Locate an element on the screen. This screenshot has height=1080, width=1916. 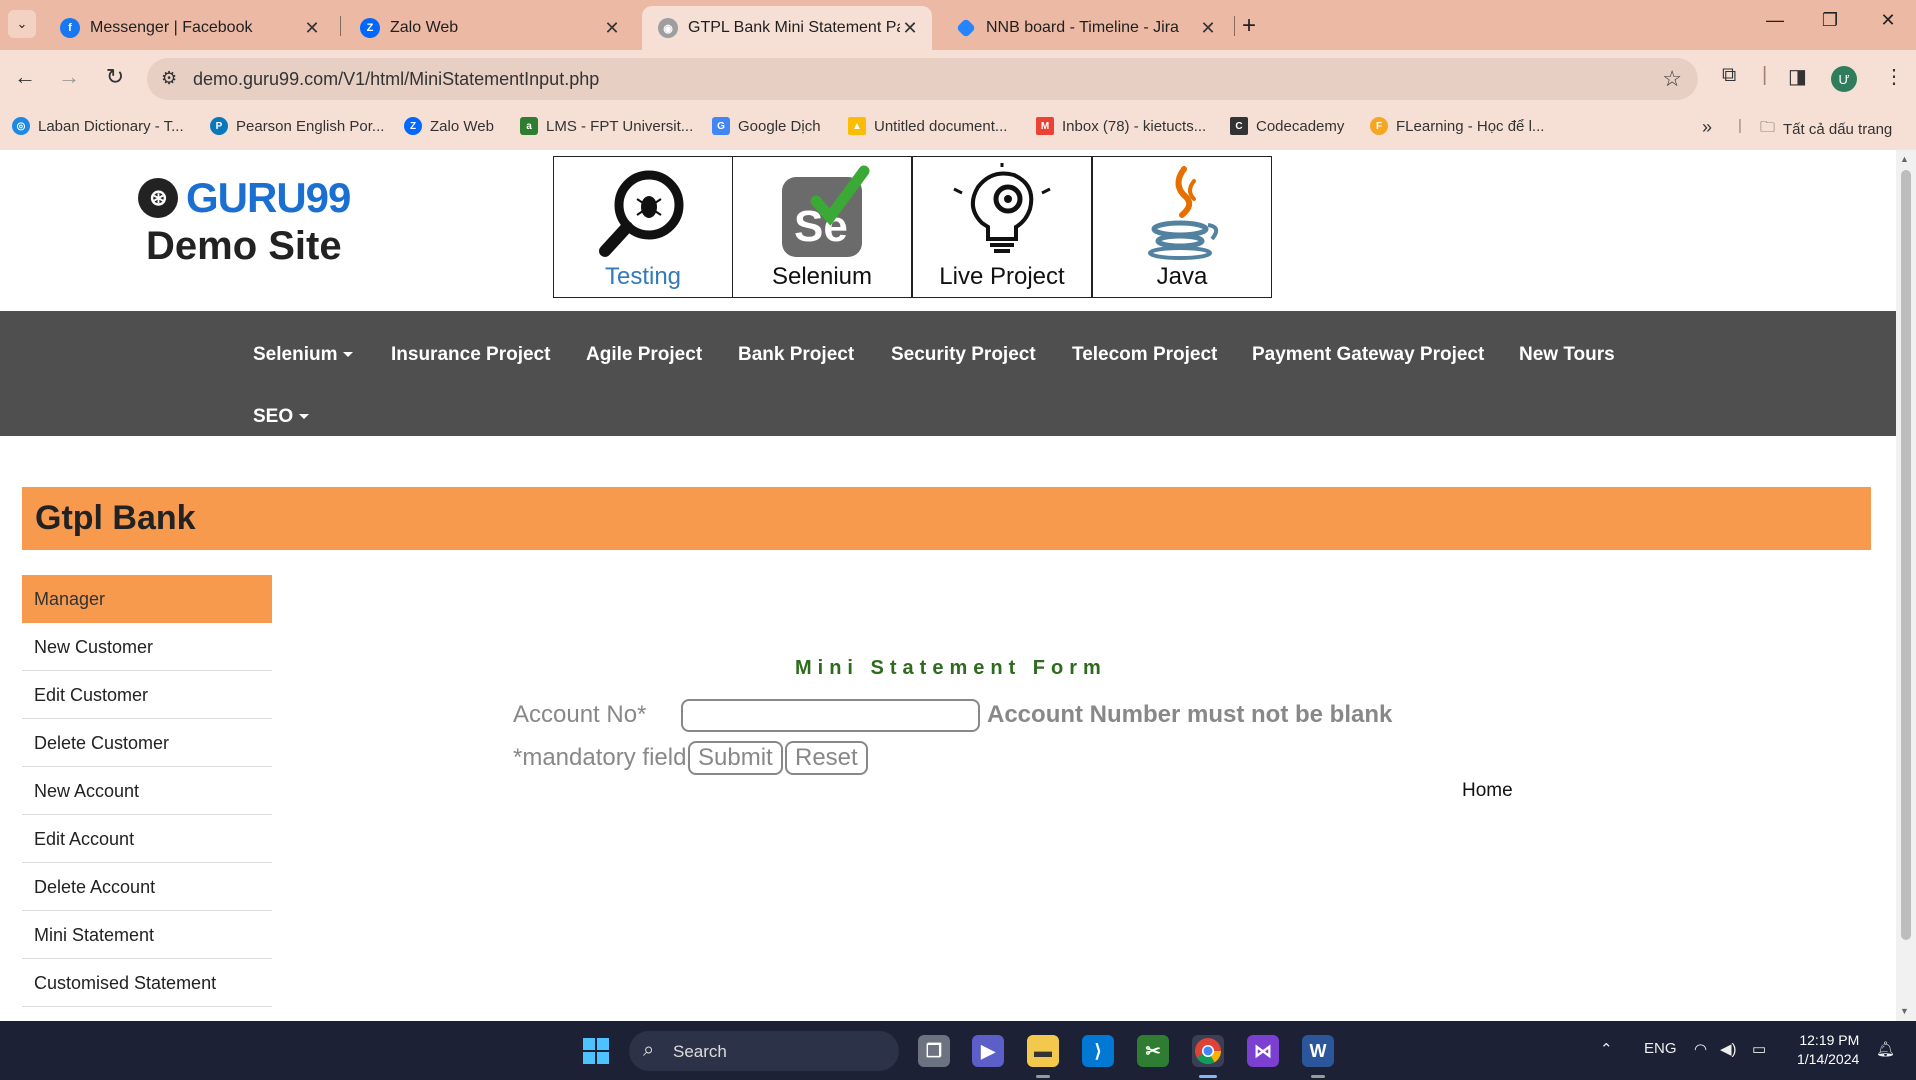
nav-seo: SEO is located at coordinates (281, 417).